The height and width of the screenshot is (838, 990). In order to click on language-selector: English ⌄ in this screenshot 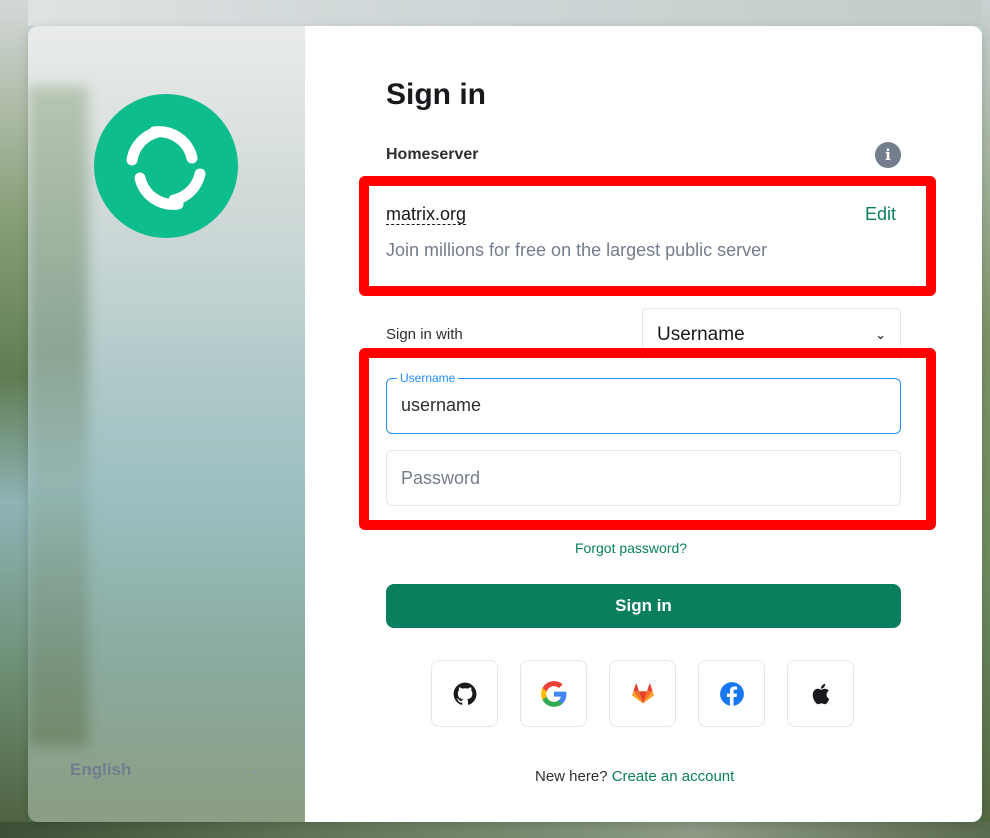, I will do `click(165, 770)`.